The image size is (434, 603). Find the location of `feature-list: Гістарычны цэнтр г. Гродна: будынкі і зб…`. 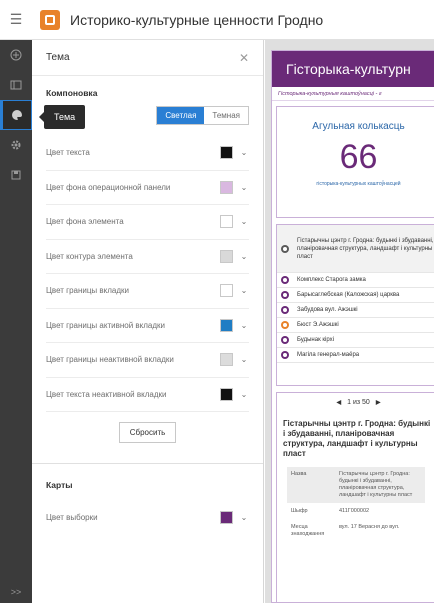

feature-list: Гістарычны цэнтр г. Гродна: будынкі і зб… is located at coordinates (355, 305).